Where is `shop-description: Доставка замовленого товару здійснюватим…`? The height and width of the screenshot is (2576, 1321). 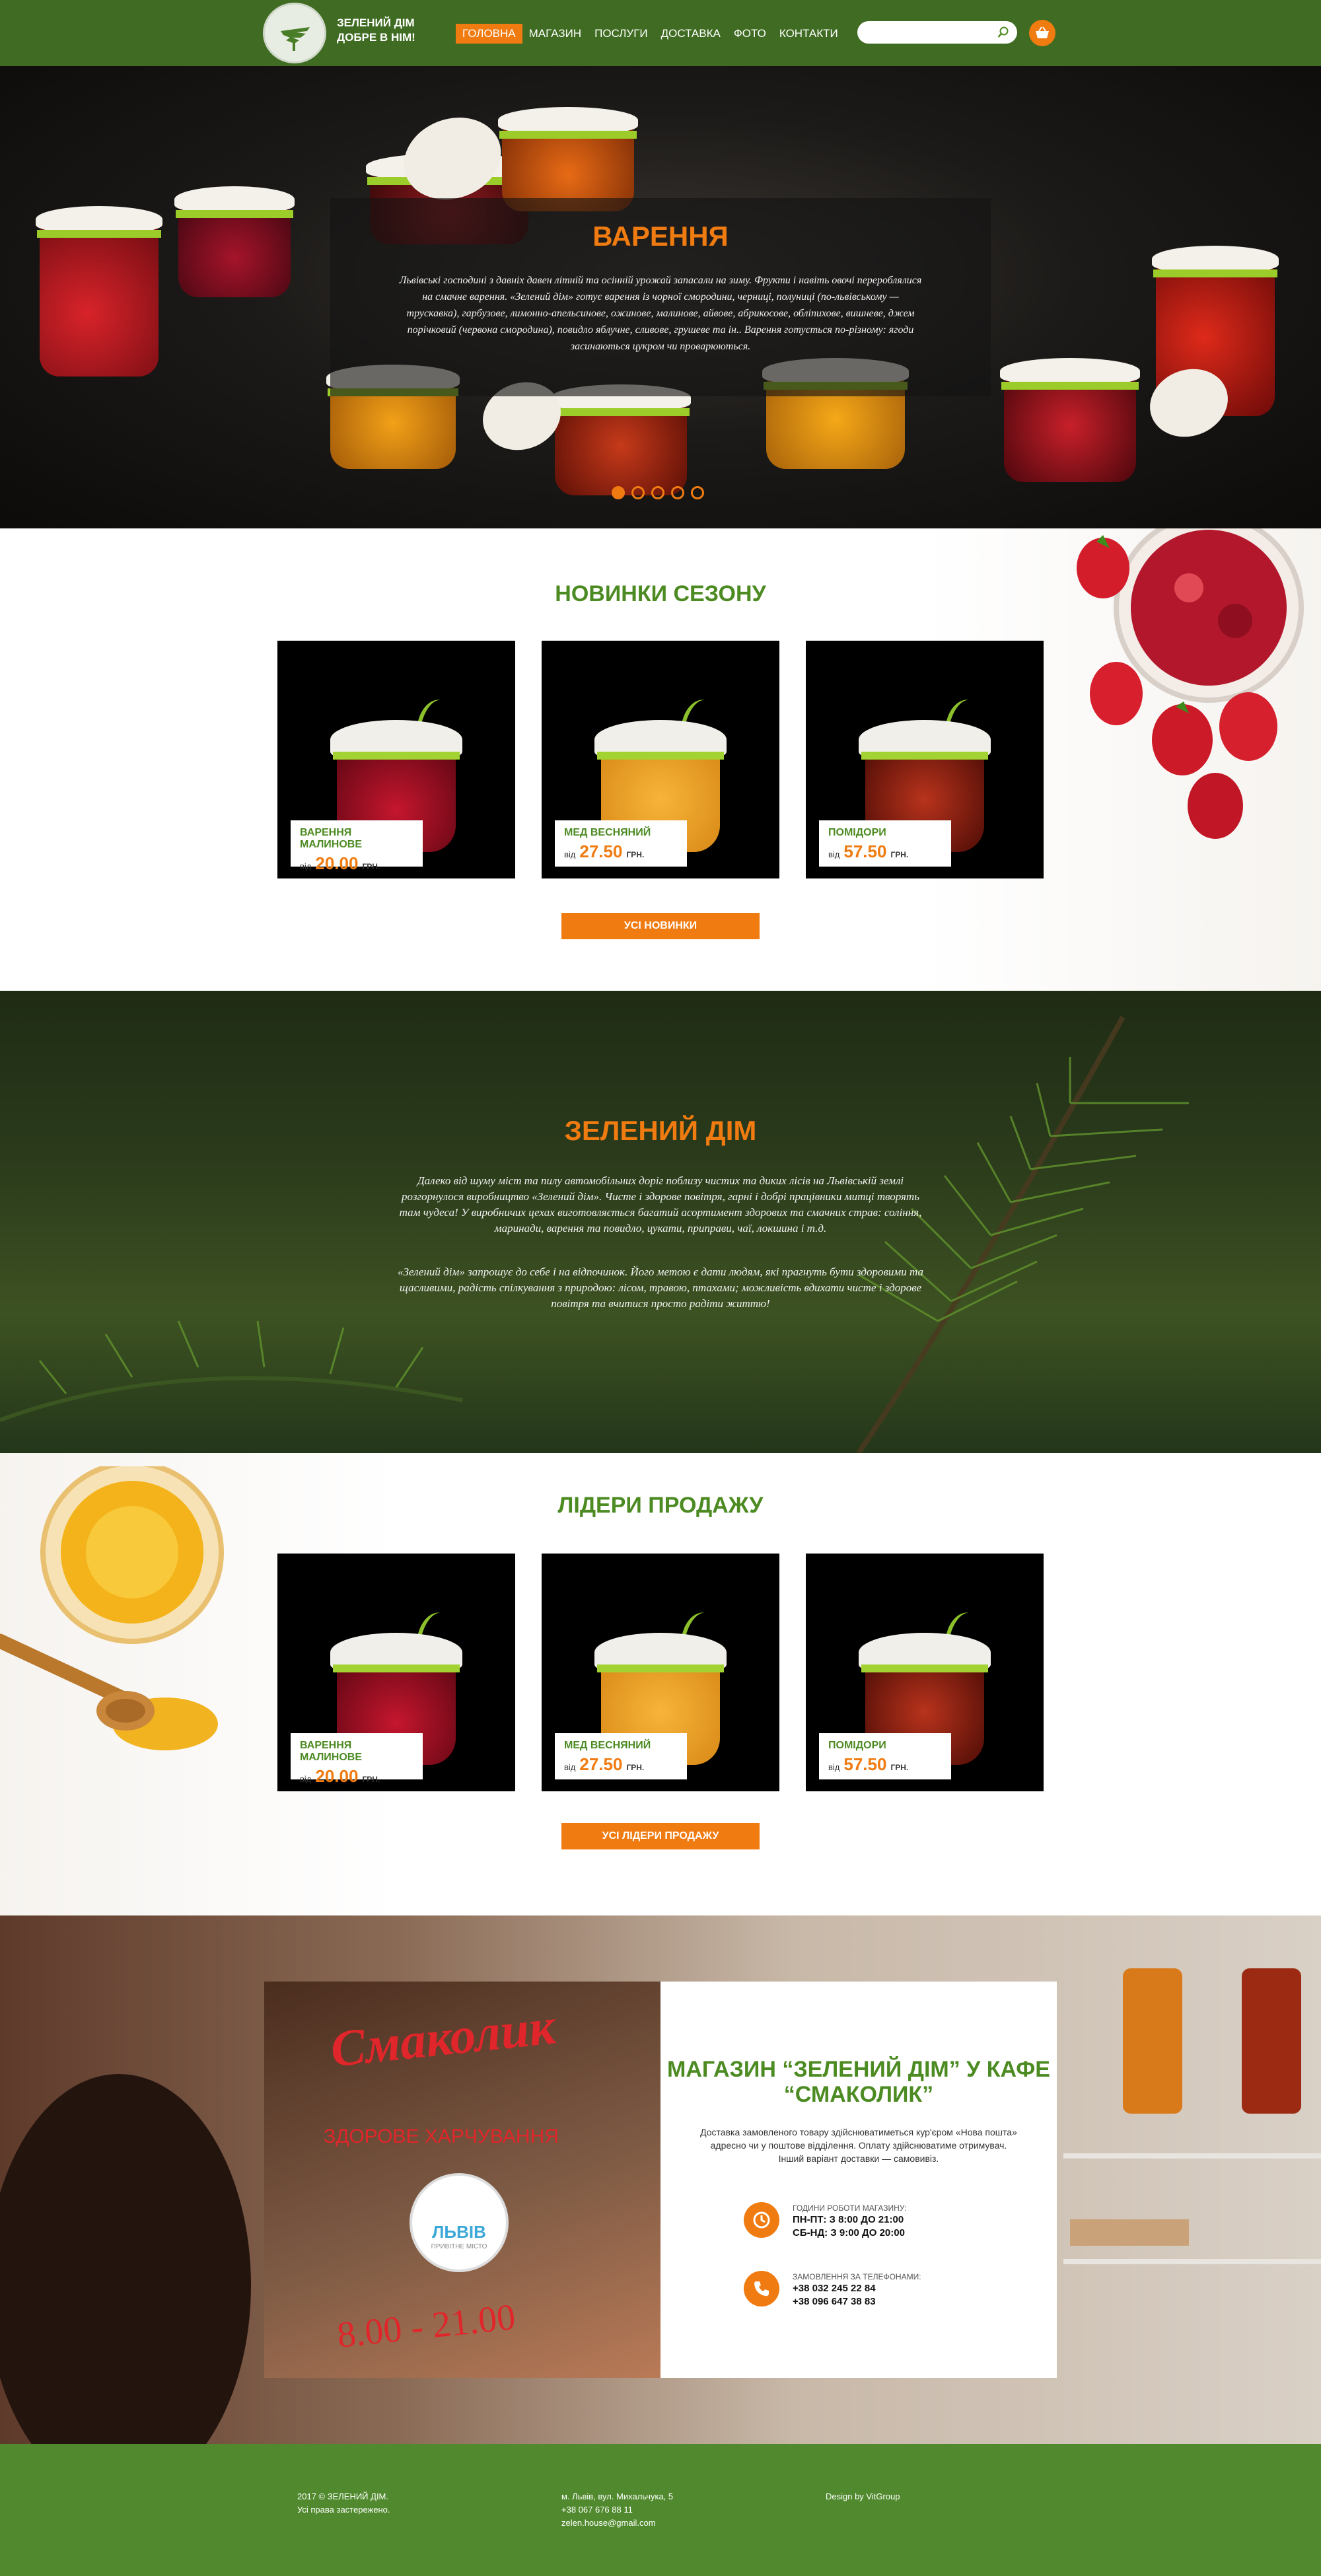 shop-description: Доставка замовленого товару здійснюватим… is located at coordinates (859, 2145).